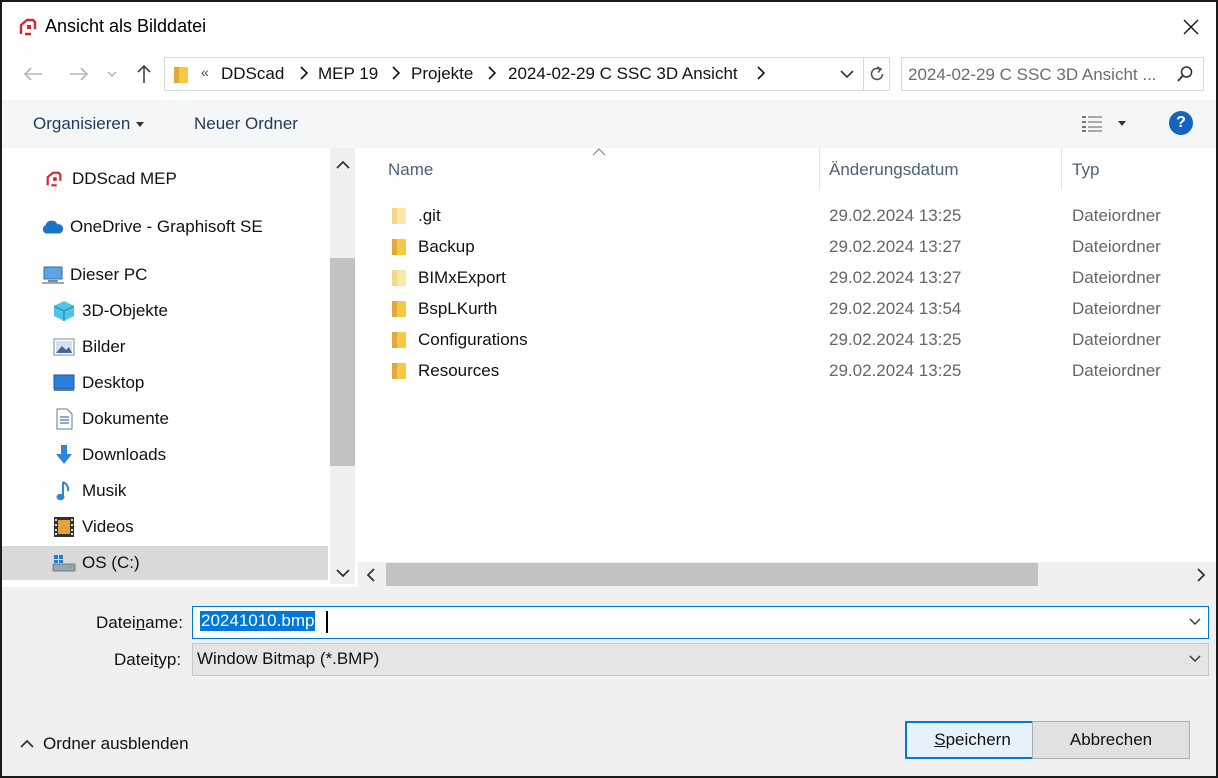 Image resolution: width=1218 pixels, height=778 pixels. What do you see at coordinates (104, 346) in the screenshot?
I see `nav-label: Bilder` at bounding box center [104, 346].